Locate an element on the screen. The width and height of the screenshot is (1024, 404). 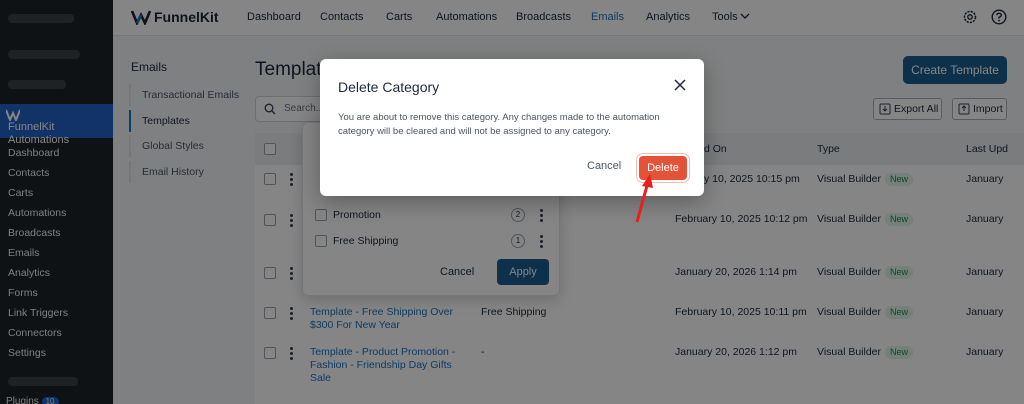
dialog-cancel-button: Cancel is located at coordinates (604, 166).